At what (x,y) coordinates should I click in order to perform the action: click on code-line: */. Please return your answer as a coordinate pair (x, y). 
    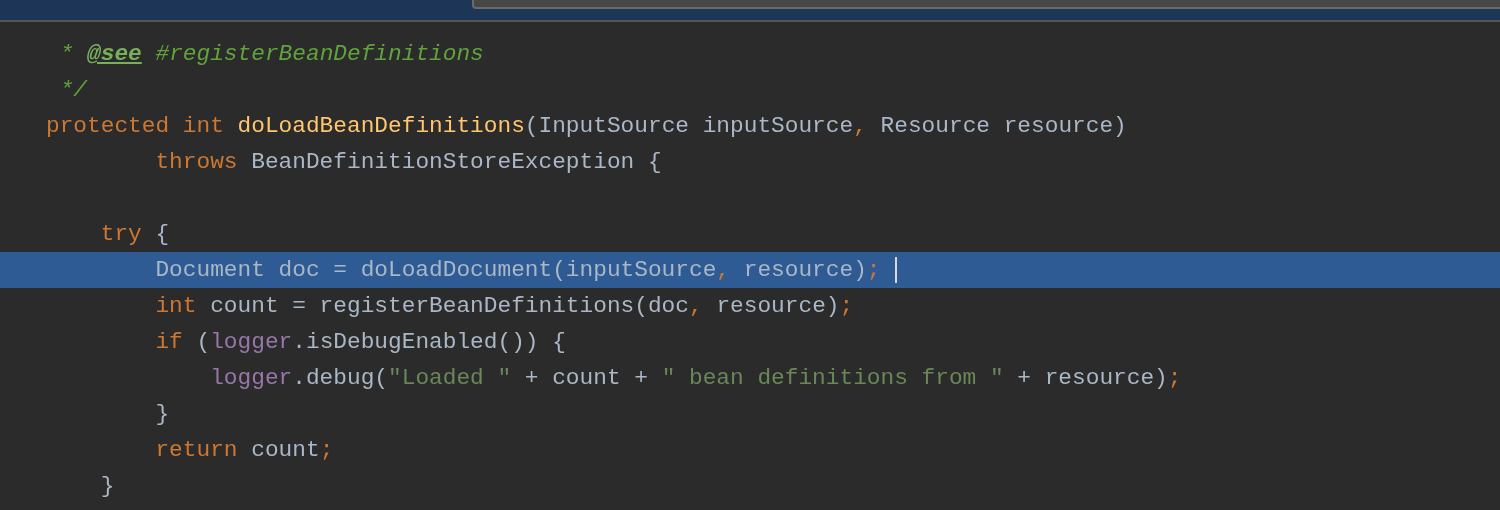
    Looking at the image, I should click on (73, 90).